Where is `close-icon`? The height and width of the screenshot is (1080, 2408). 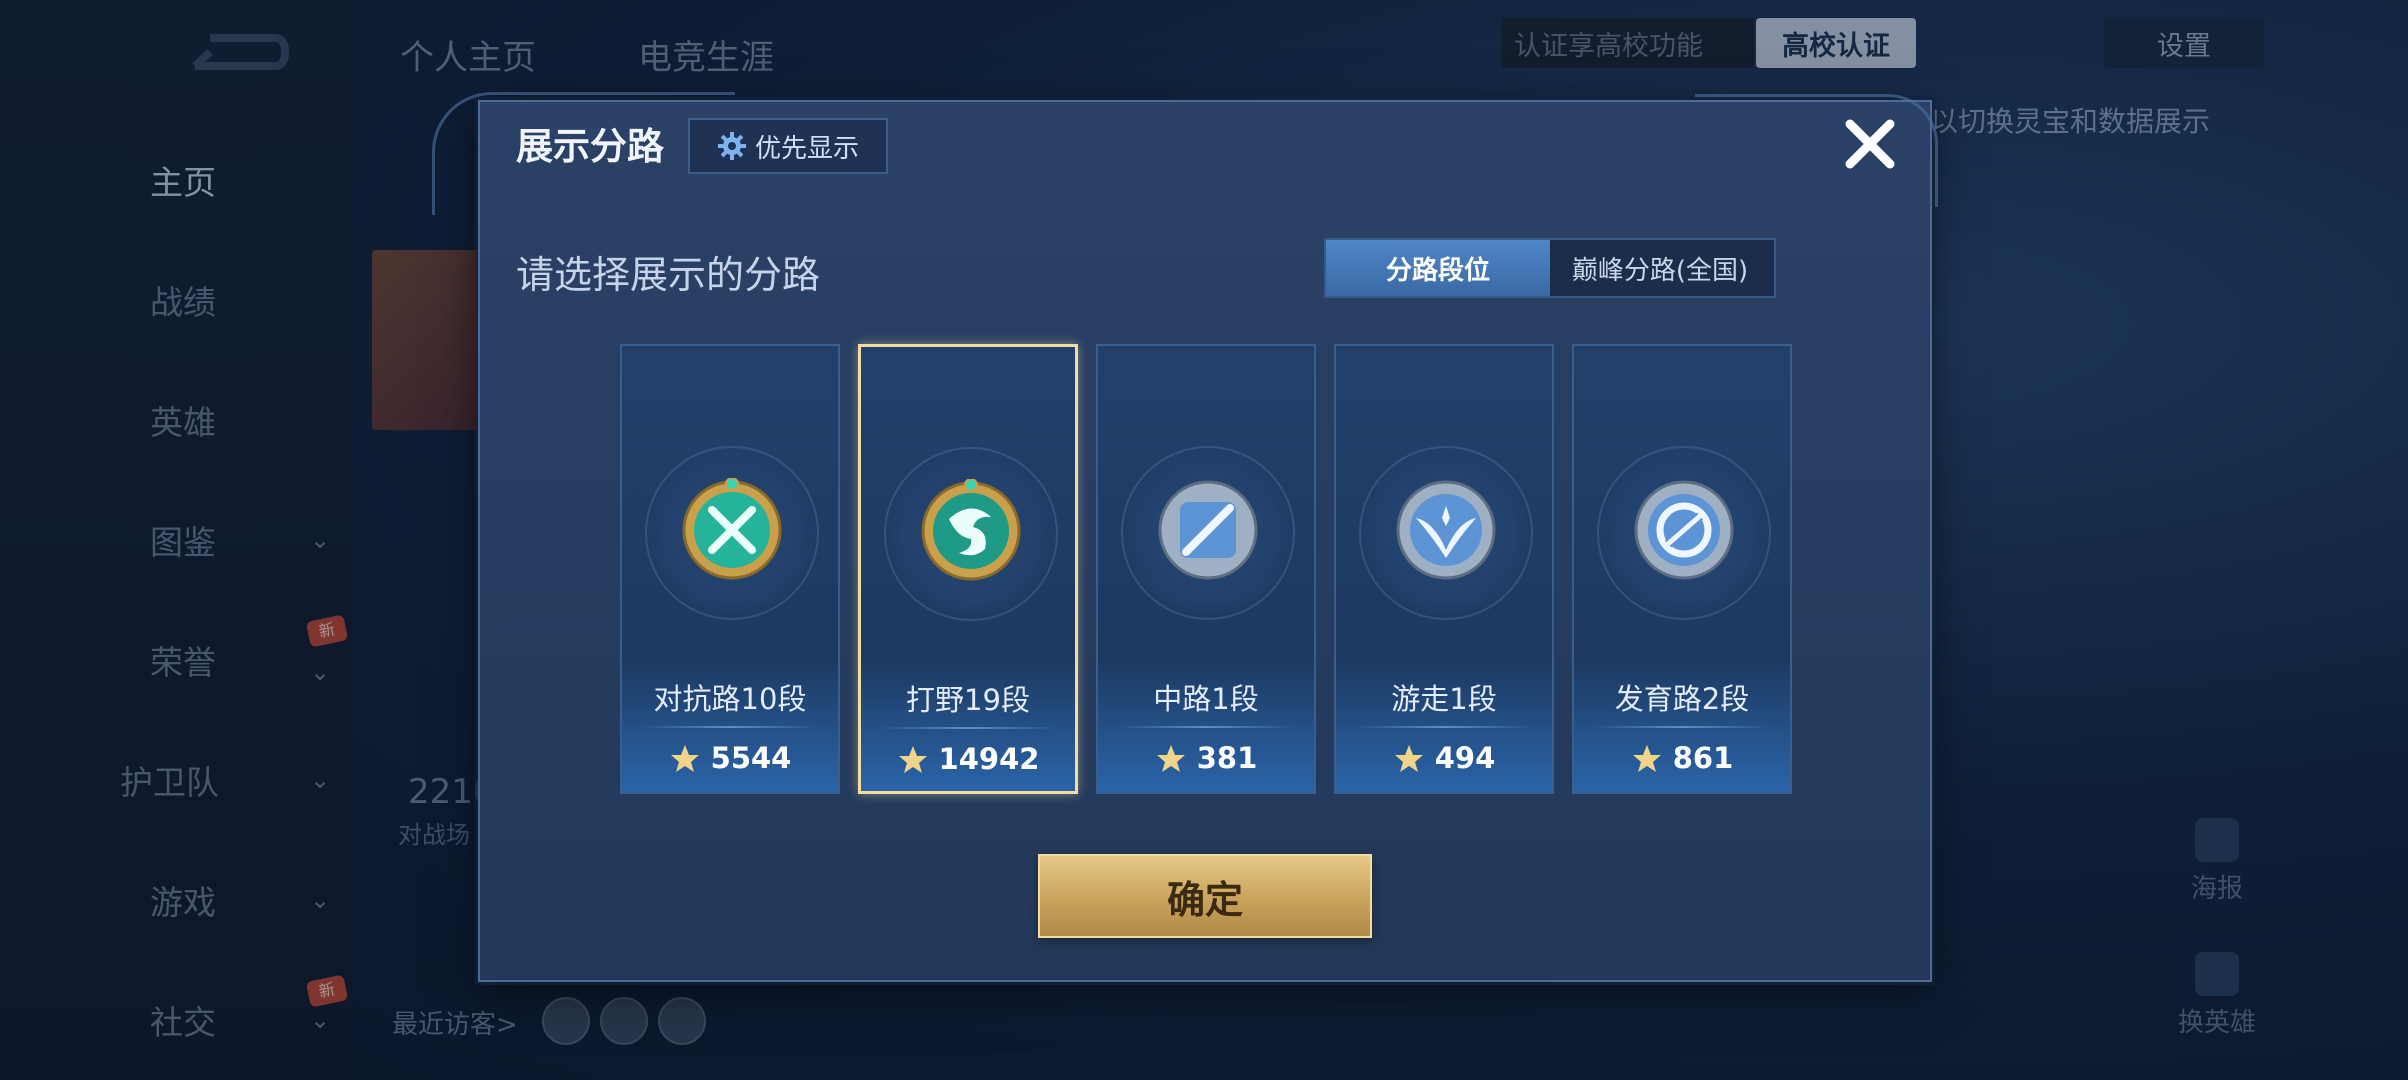 close-icon is located at coordinates (1870, 144).